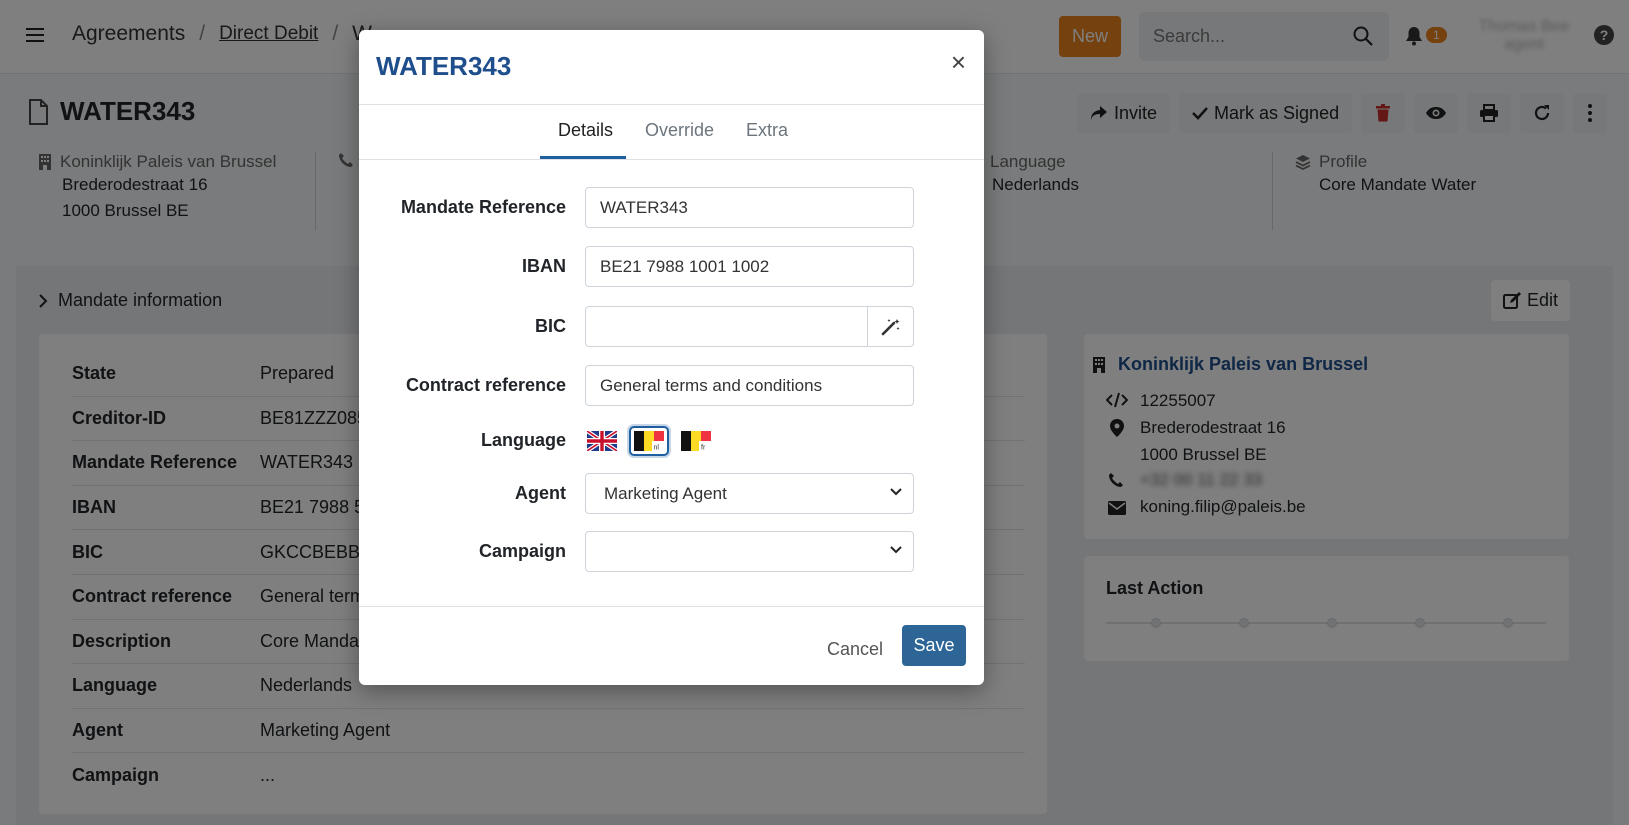  I want to click on language-flag-selector: nl fr, so click(649, 441).